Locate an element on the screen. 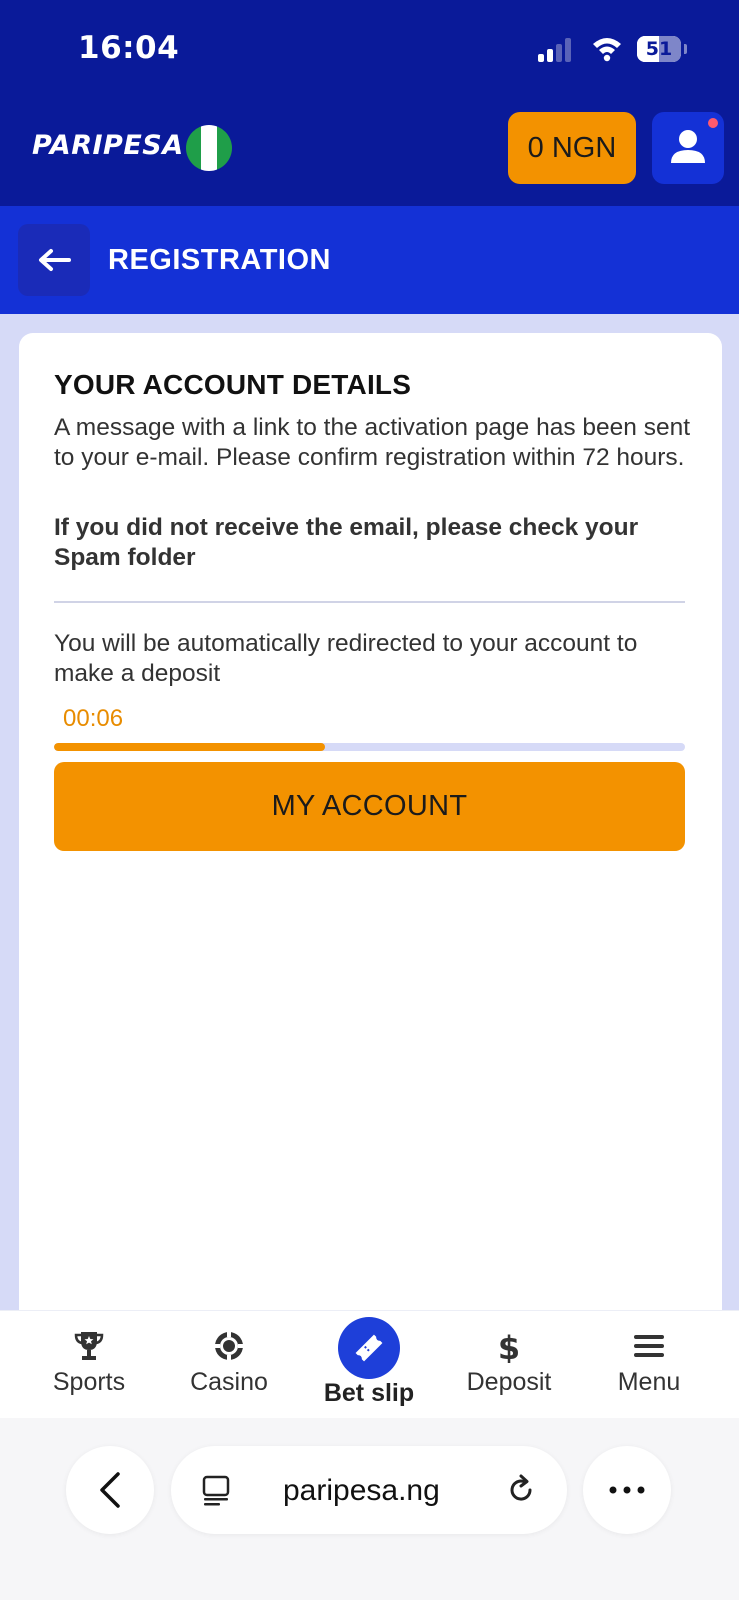 This screenshot has width=739, height=1600. nav-sports: Sports is located at coordinates (89, 1365).